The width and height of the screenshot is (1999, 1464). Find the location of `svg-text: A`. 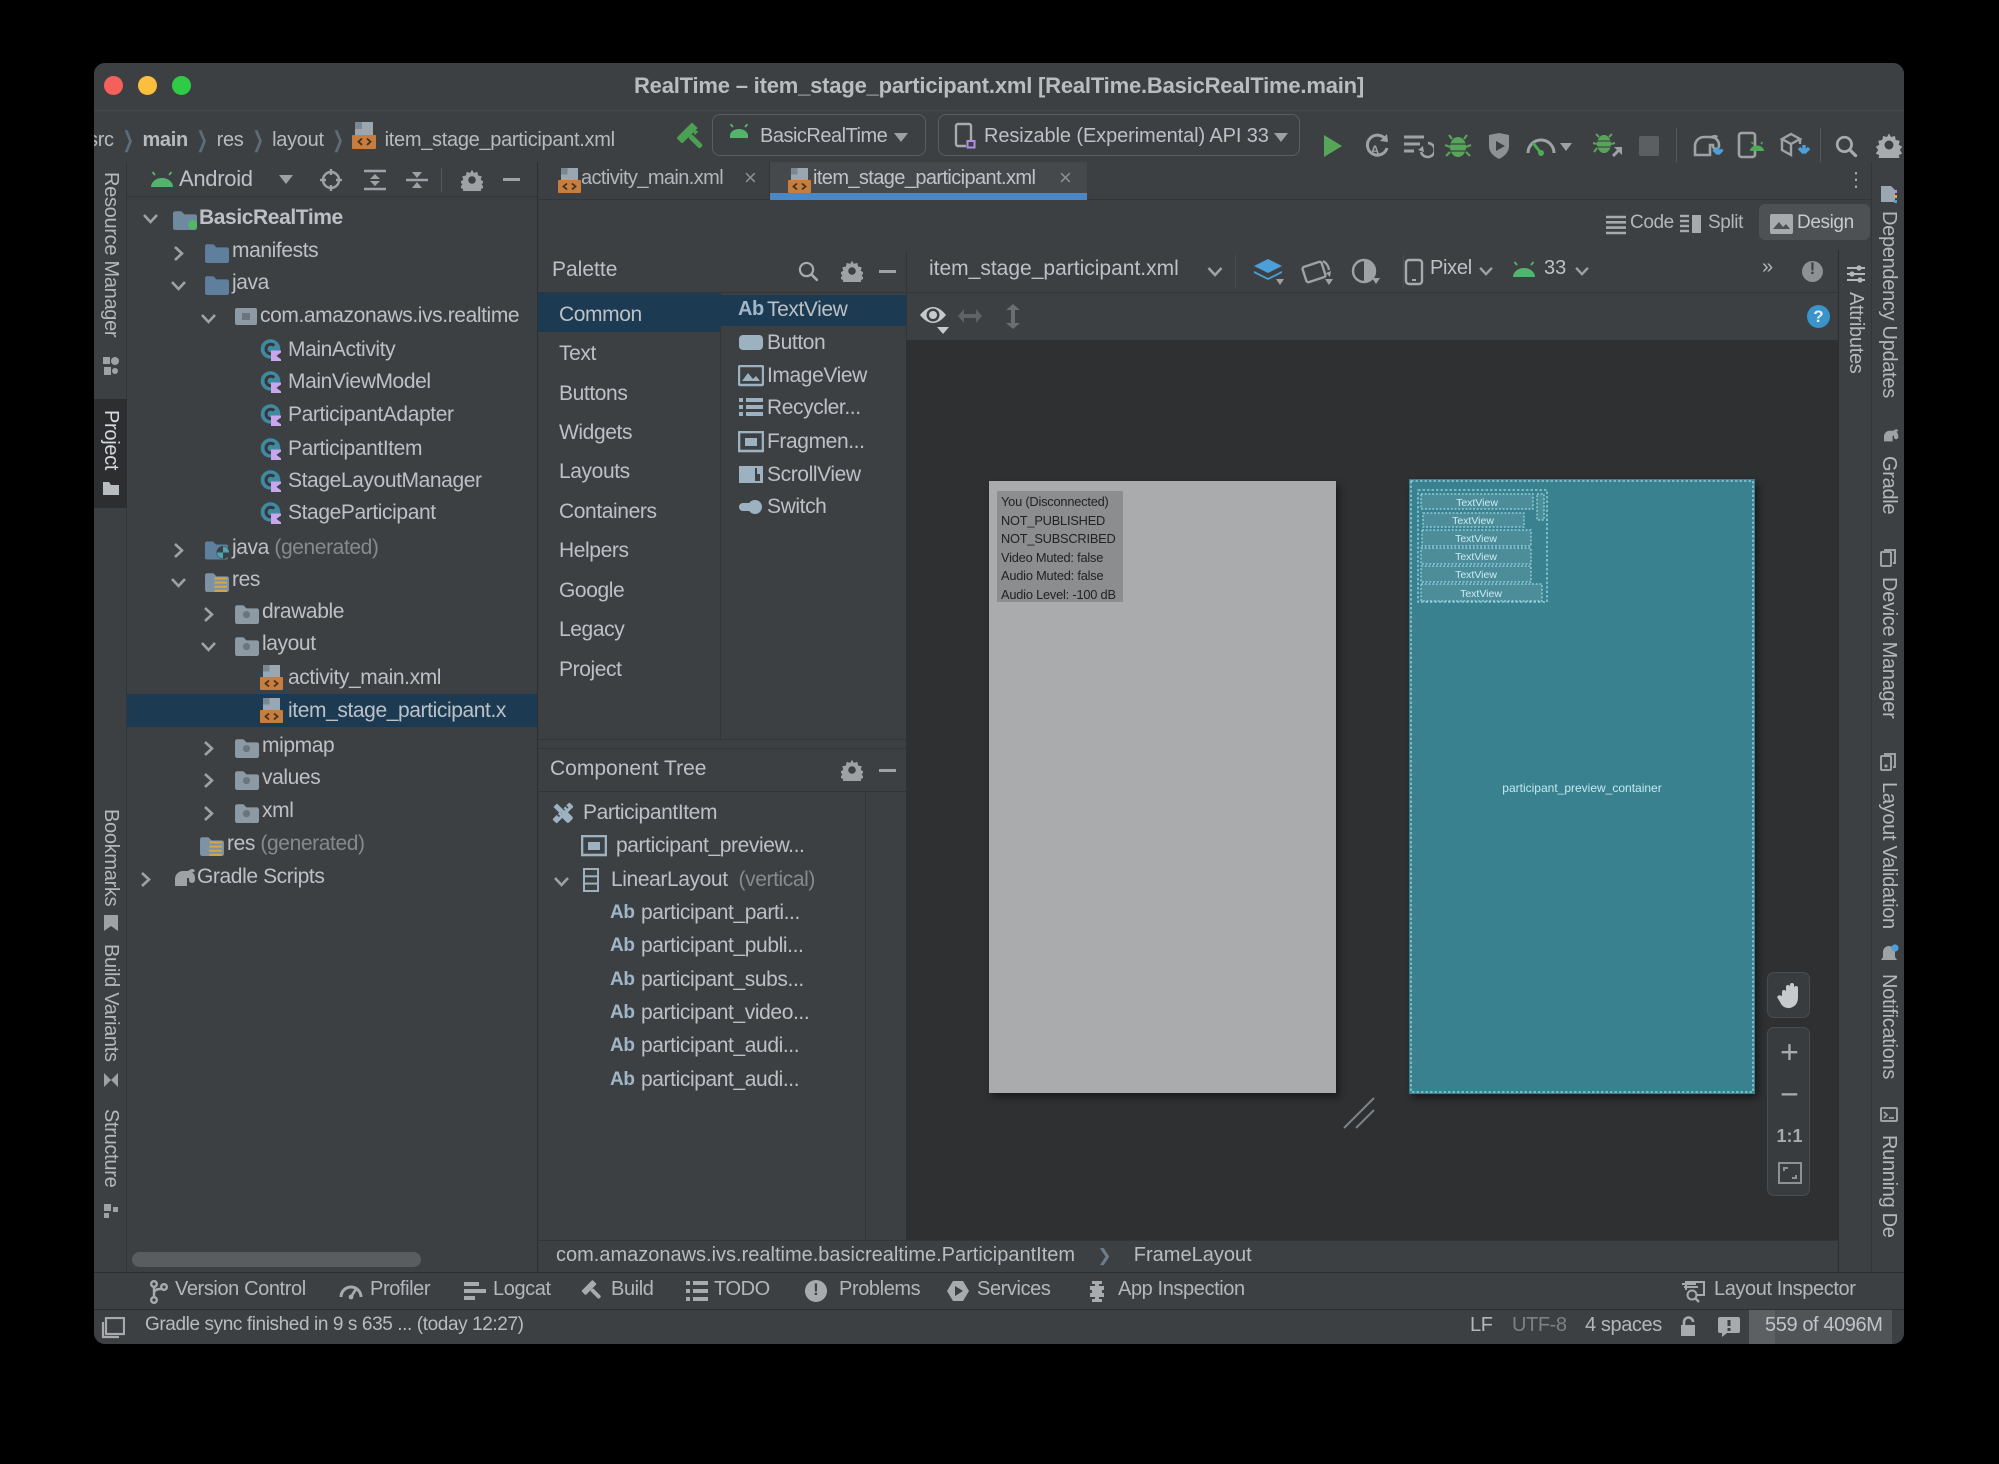

svg-text: A is located at coordinates (1375, 150).